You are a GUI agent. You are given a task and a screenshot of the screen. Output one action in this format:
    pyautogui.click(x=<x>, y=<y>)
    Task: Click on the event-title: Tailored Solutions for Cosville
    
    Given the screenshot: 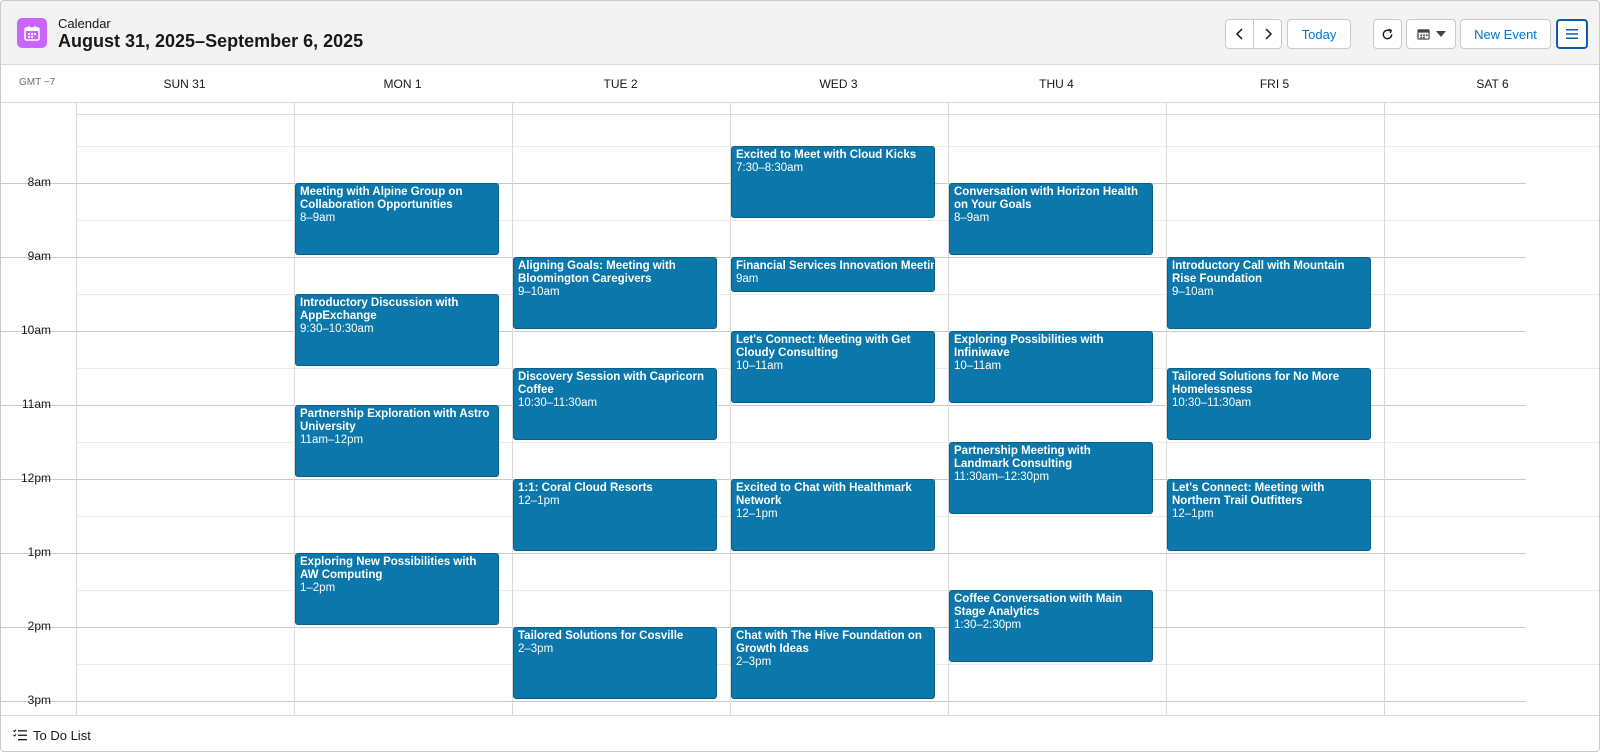 What is the action you would take?
    pyautogui.click(x=601, y=636)
    